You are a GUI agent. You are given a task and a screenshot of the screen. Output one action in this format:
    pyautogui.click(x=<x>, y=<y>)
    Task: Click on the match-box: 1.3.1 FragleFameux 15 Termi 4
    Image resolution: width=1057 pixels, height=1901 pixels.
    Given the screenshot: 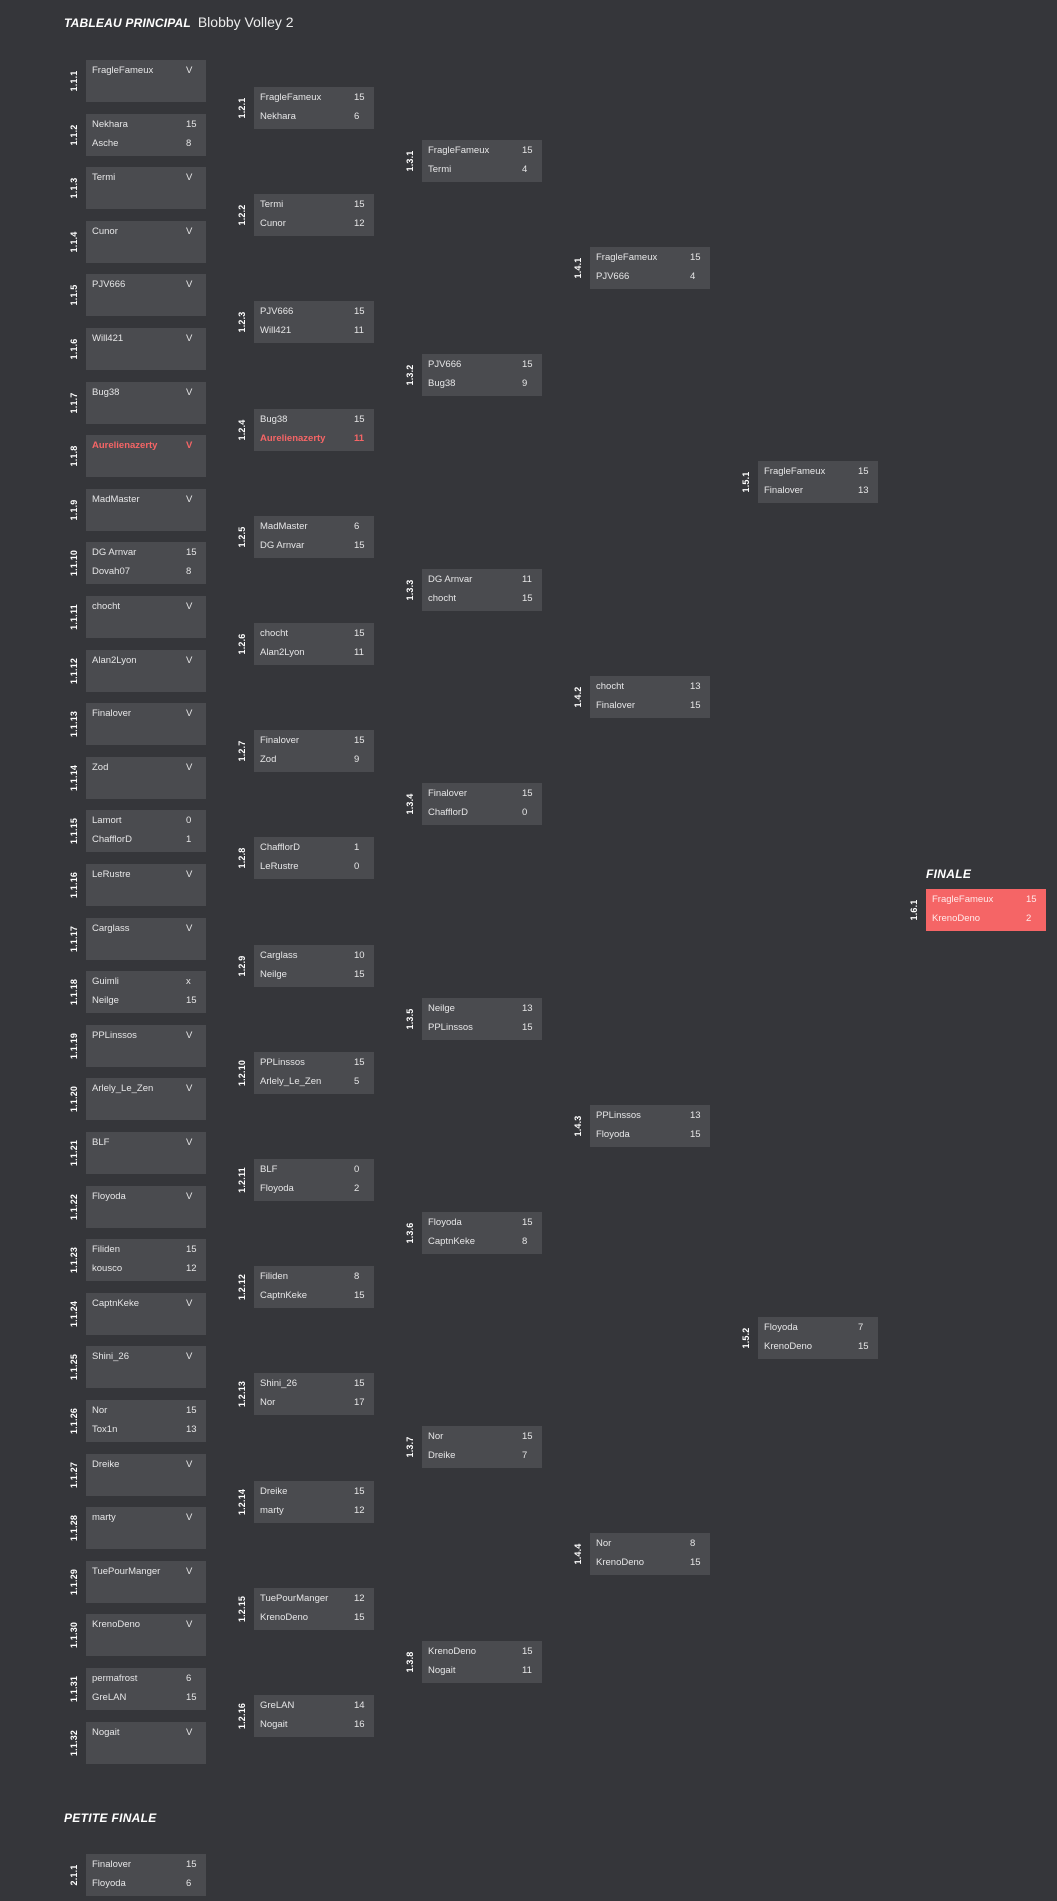 What is the action you would take?
    pyautogui.click(x=473, y=161)
    